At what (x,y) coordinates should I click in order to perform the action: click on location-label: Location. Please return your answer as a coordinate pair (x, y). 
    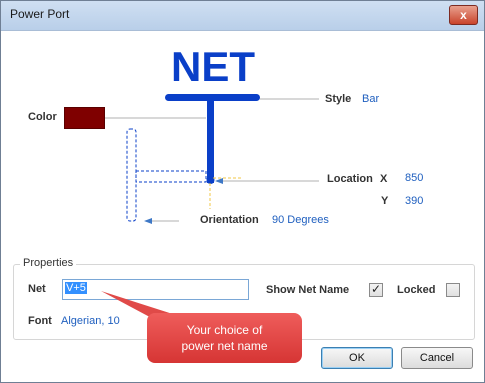
    Looking at the image, I should click on (350, 179).